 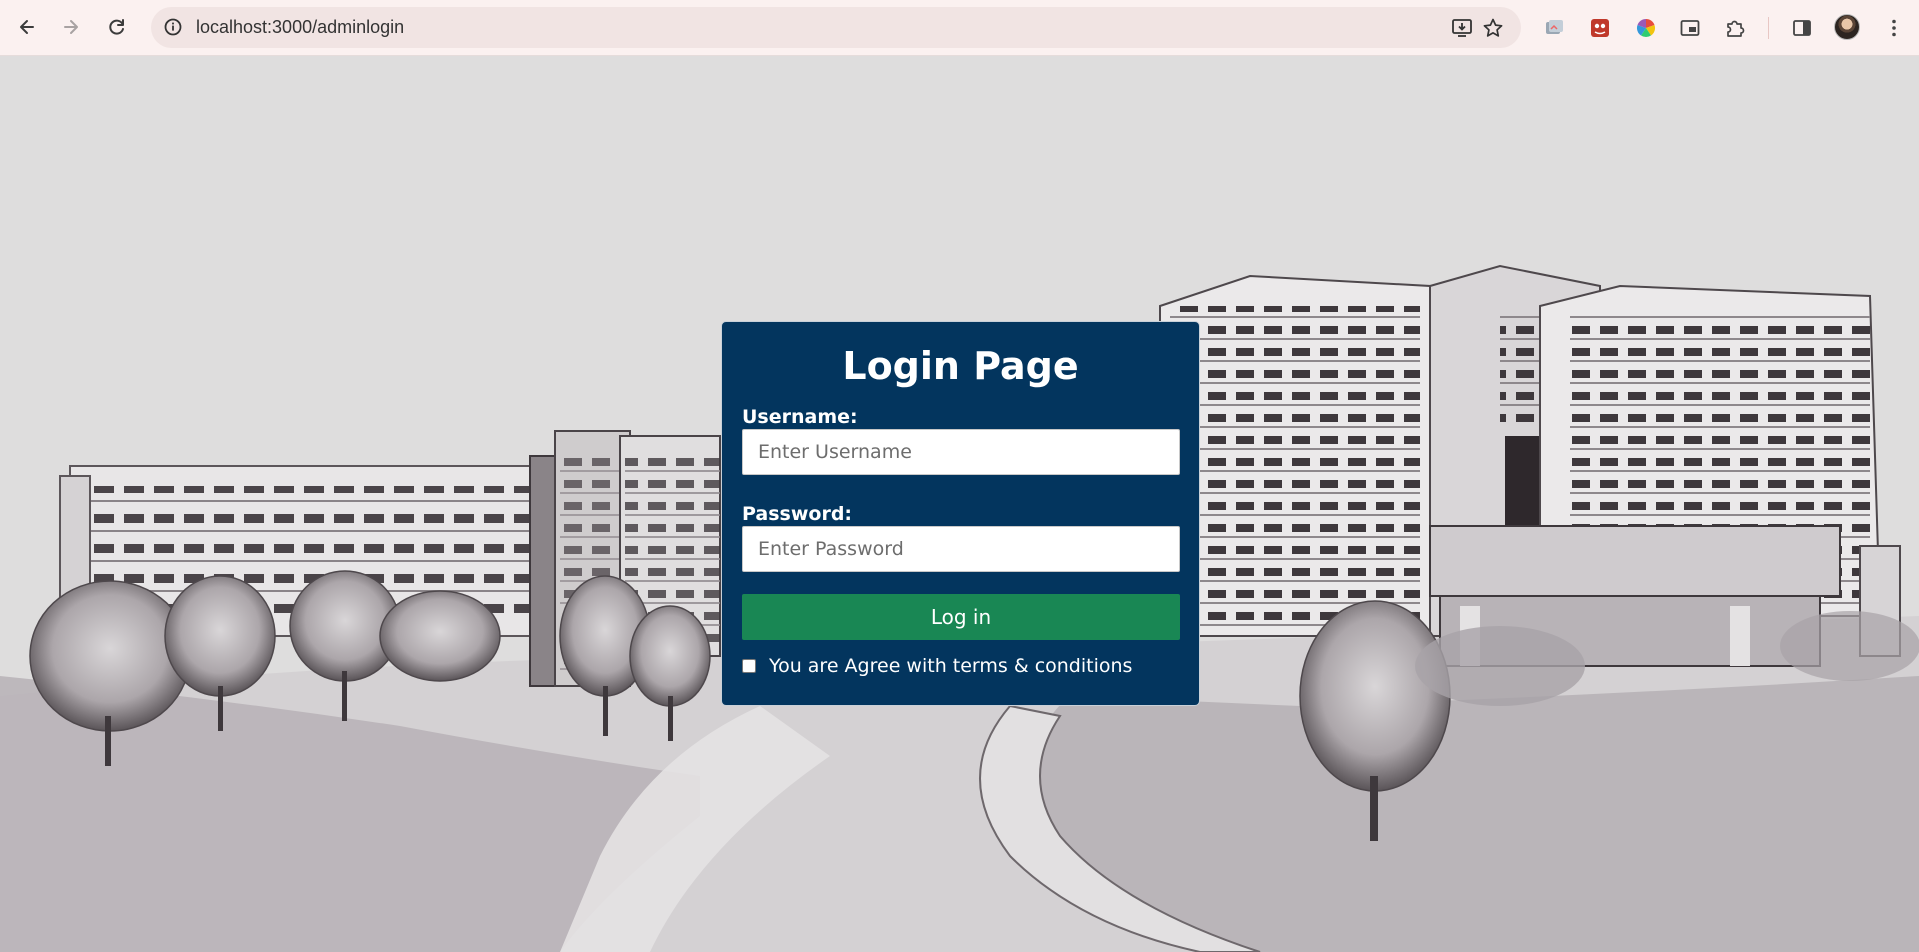 I want to click on install-app-icon, so click(x=1462, y=28).